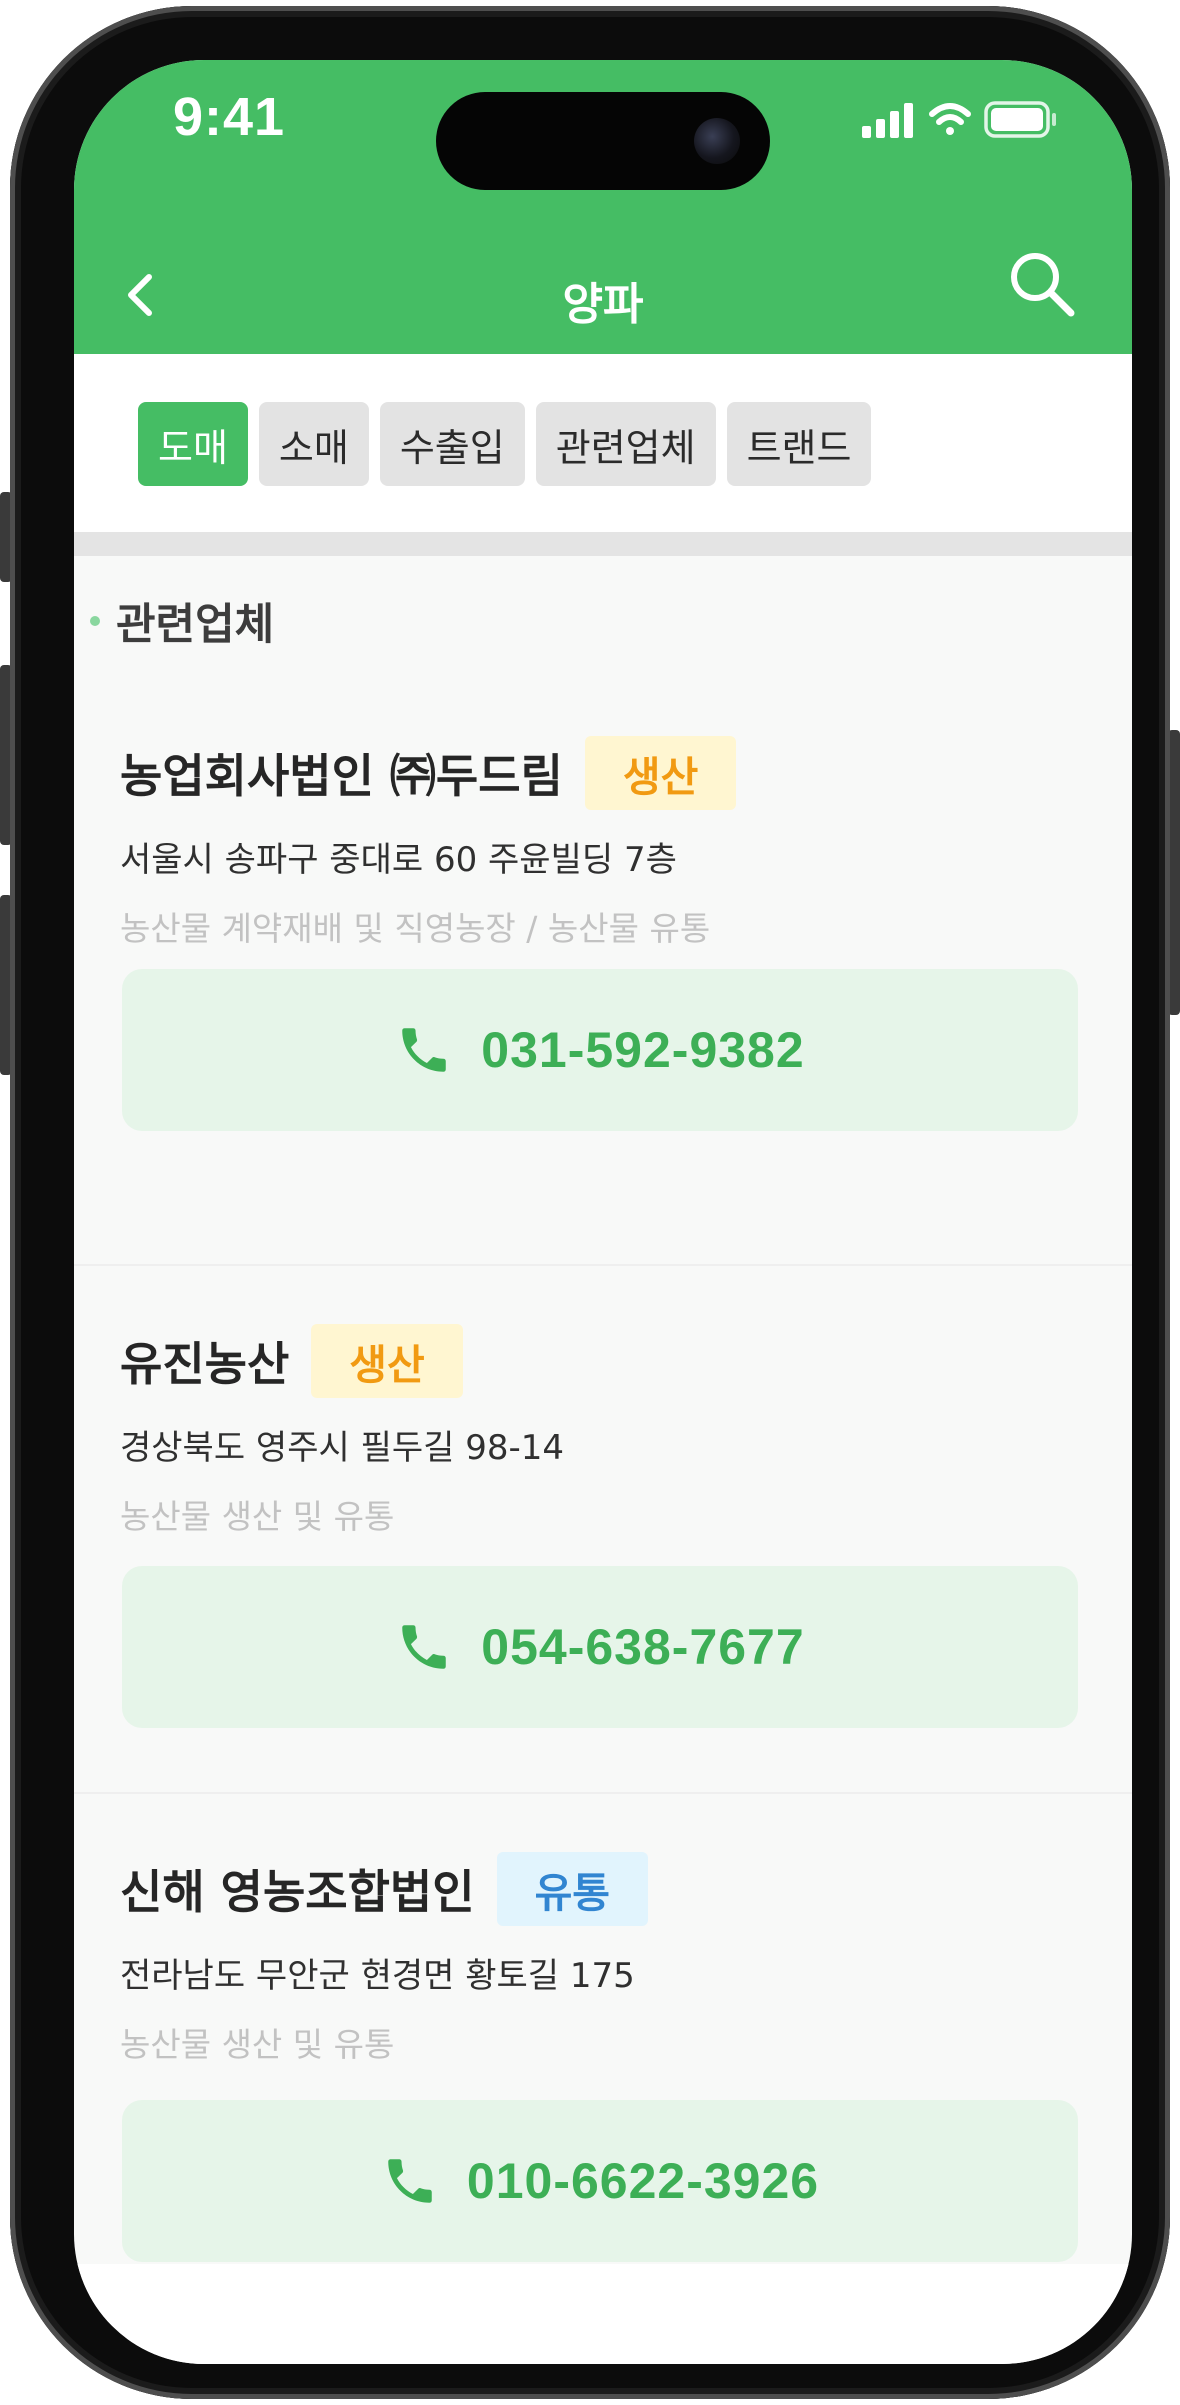 This screenshot has width=1180, height=2405. Describe the element at coordinates (717, 141) in the screenshot. I see `camera-icon` at that location.